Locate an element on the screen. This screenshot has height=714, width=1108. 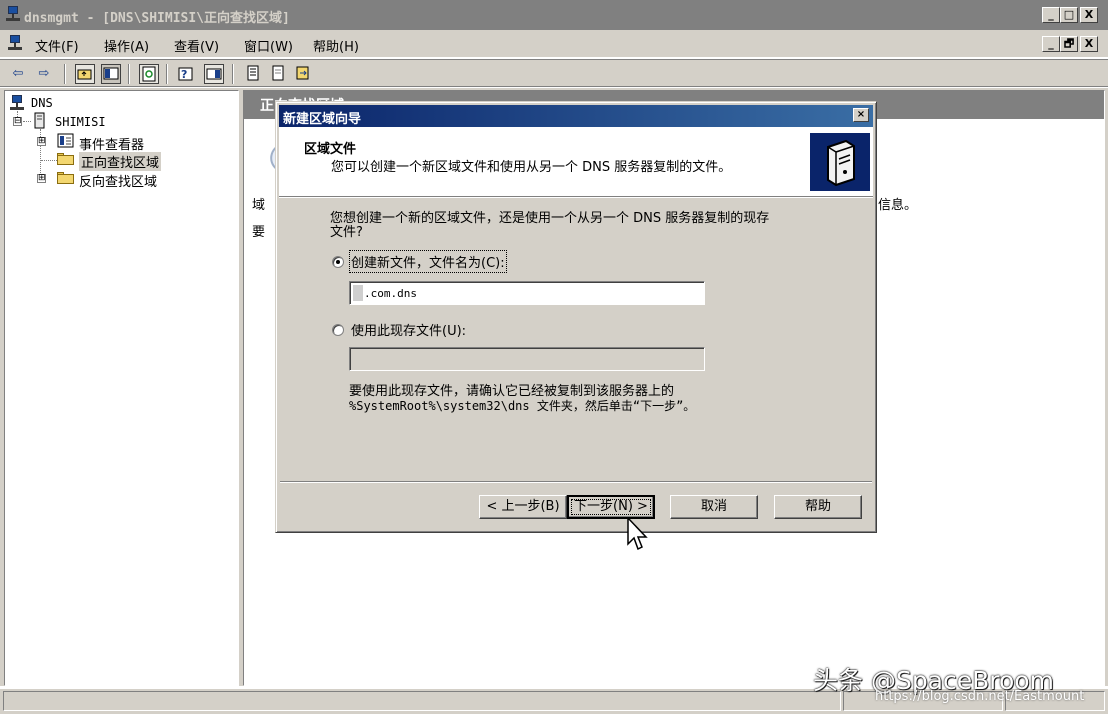
dns-manager-icon is located at coordinates (13, 14).